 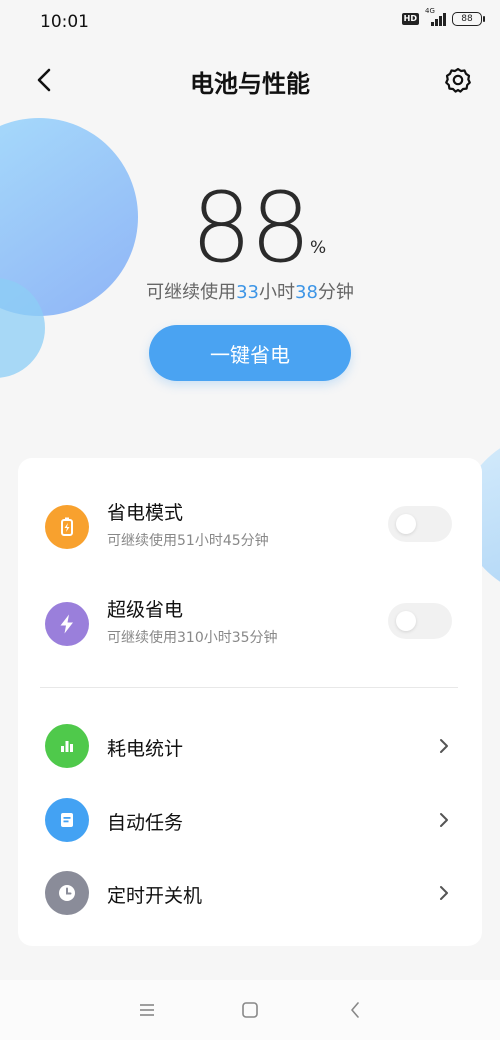 I want to click on header: 电池与性能, so click(x=250, y=80).